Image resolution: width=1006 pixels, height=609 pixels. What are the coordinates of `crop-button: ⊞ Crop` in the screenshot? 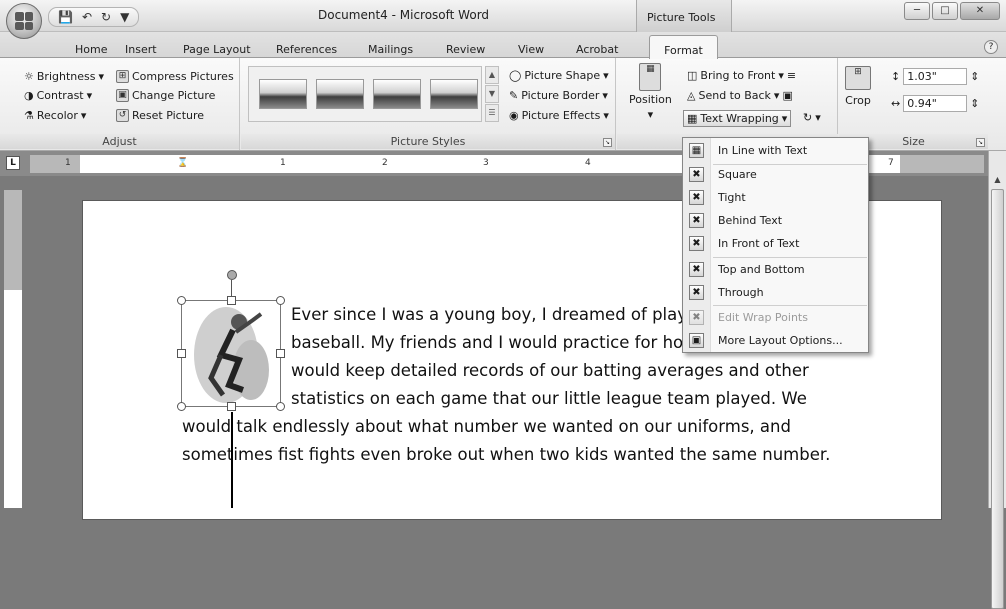 It's located at (858, 86).